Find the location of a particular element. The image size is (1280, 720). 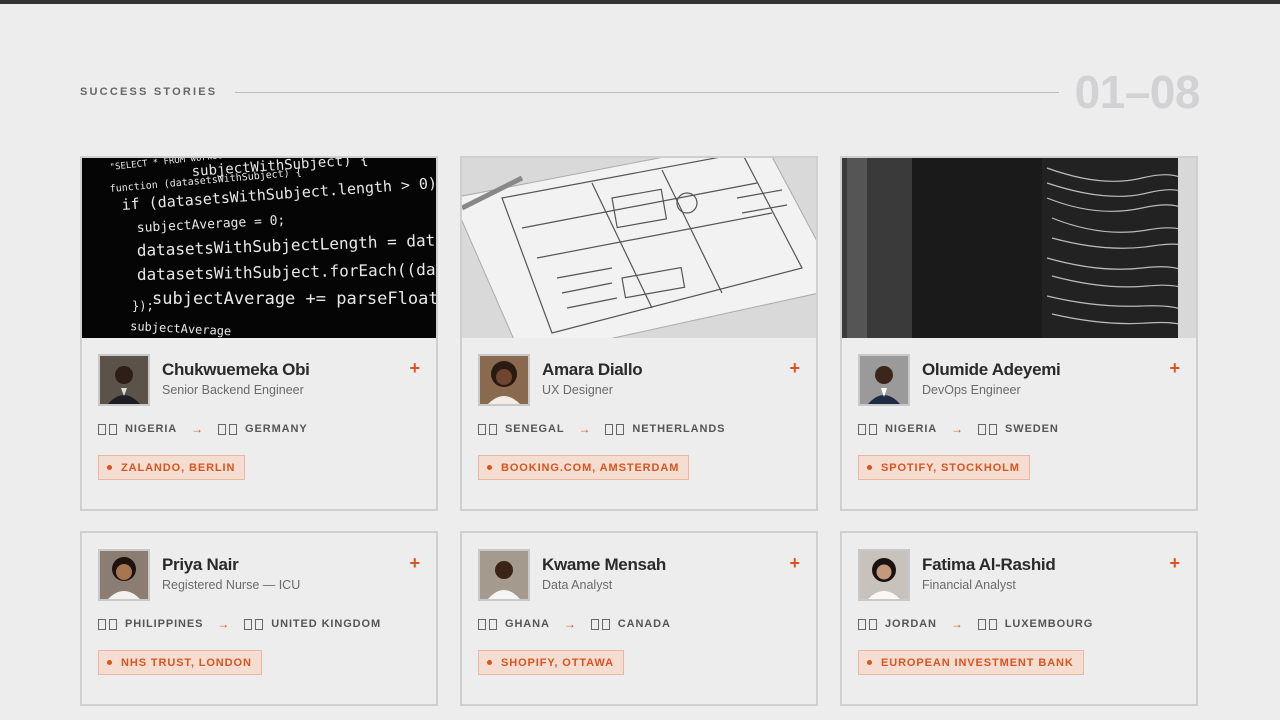

origin-country: PHILIPPINES is located at coordinates (164, 624).